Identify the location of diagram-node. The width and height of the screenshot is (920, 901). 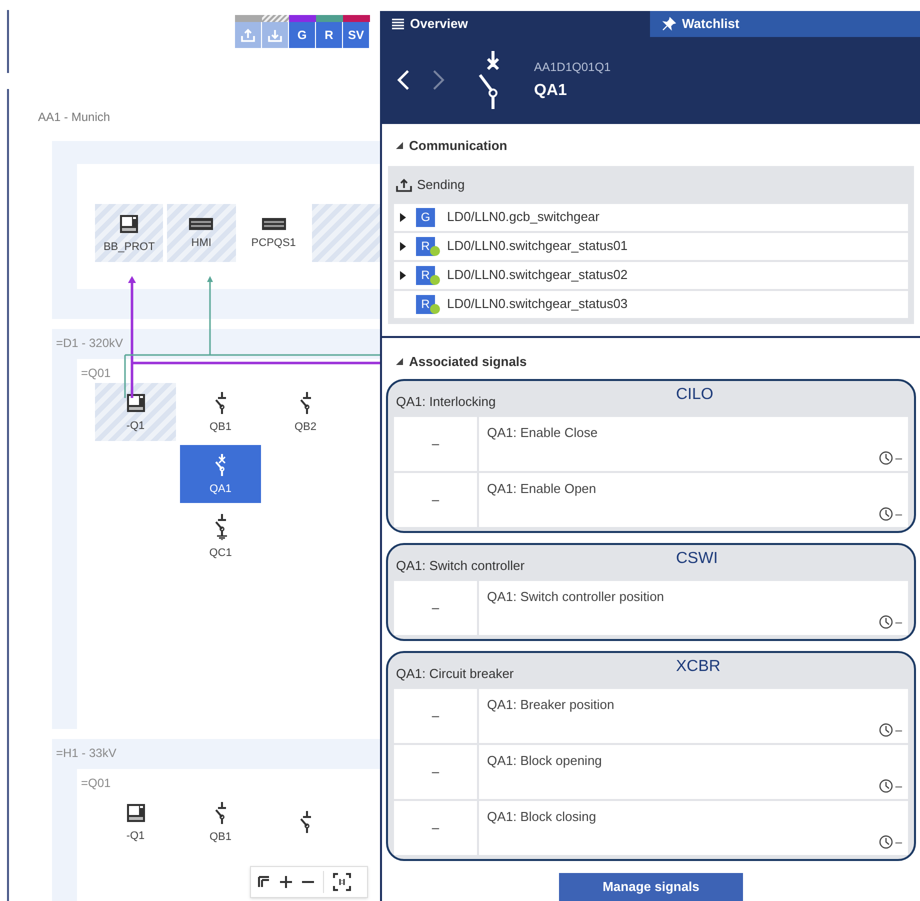
(346, 233).